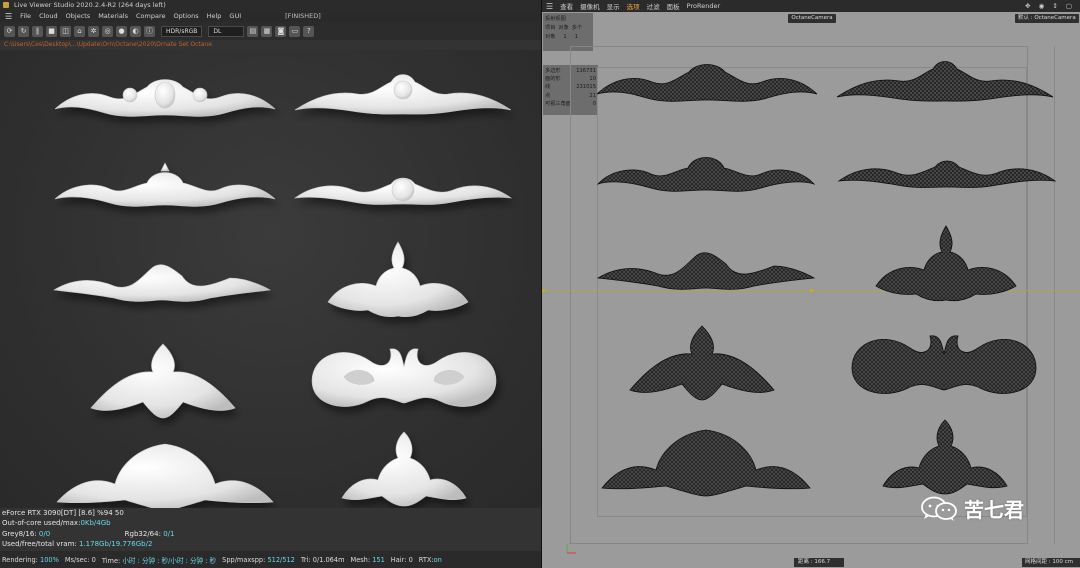  Describe the element at coordinates (633, 6) in the screenshot. I see `menu-options-active: 选项` at that location.